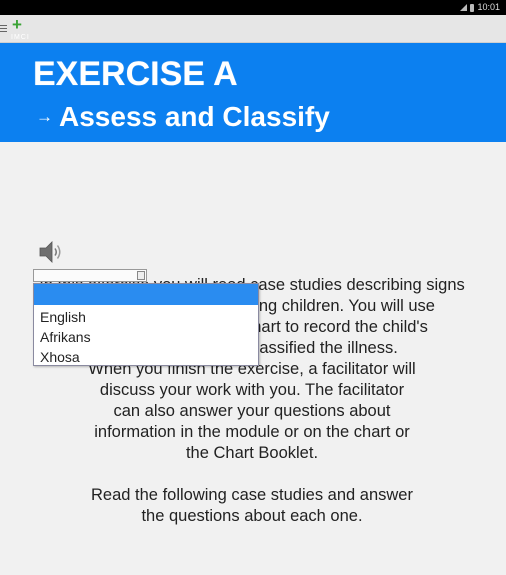  What do you see at coordinates (472, 7) in the screenshot?
I see `battery-icon` at bounding box center [472, 7].